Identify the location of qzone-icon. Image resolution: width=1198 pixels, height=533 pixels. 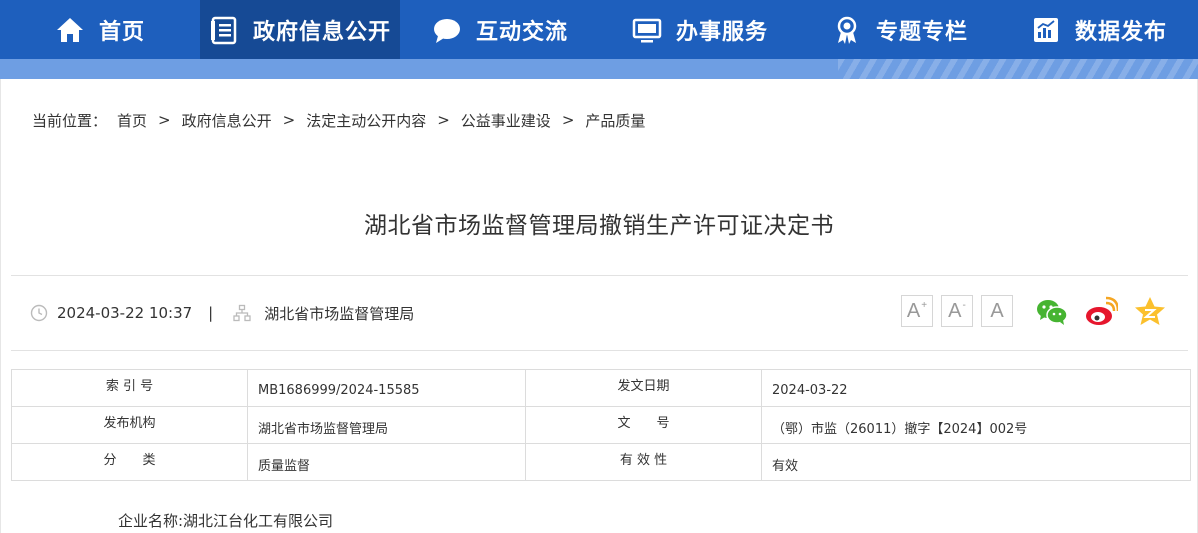
(1150, 312).